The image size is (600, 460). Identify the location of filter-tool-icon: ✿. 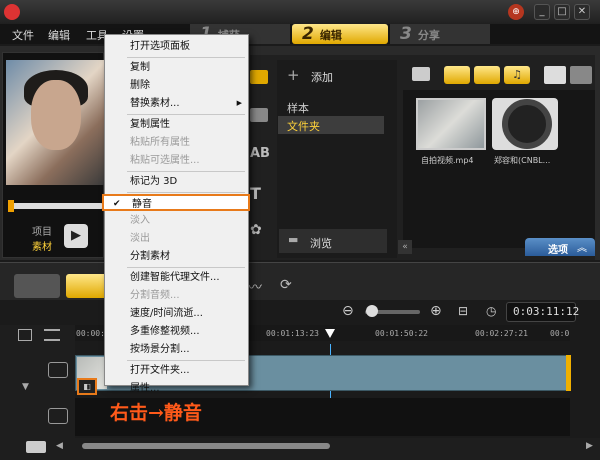
(256, 230).